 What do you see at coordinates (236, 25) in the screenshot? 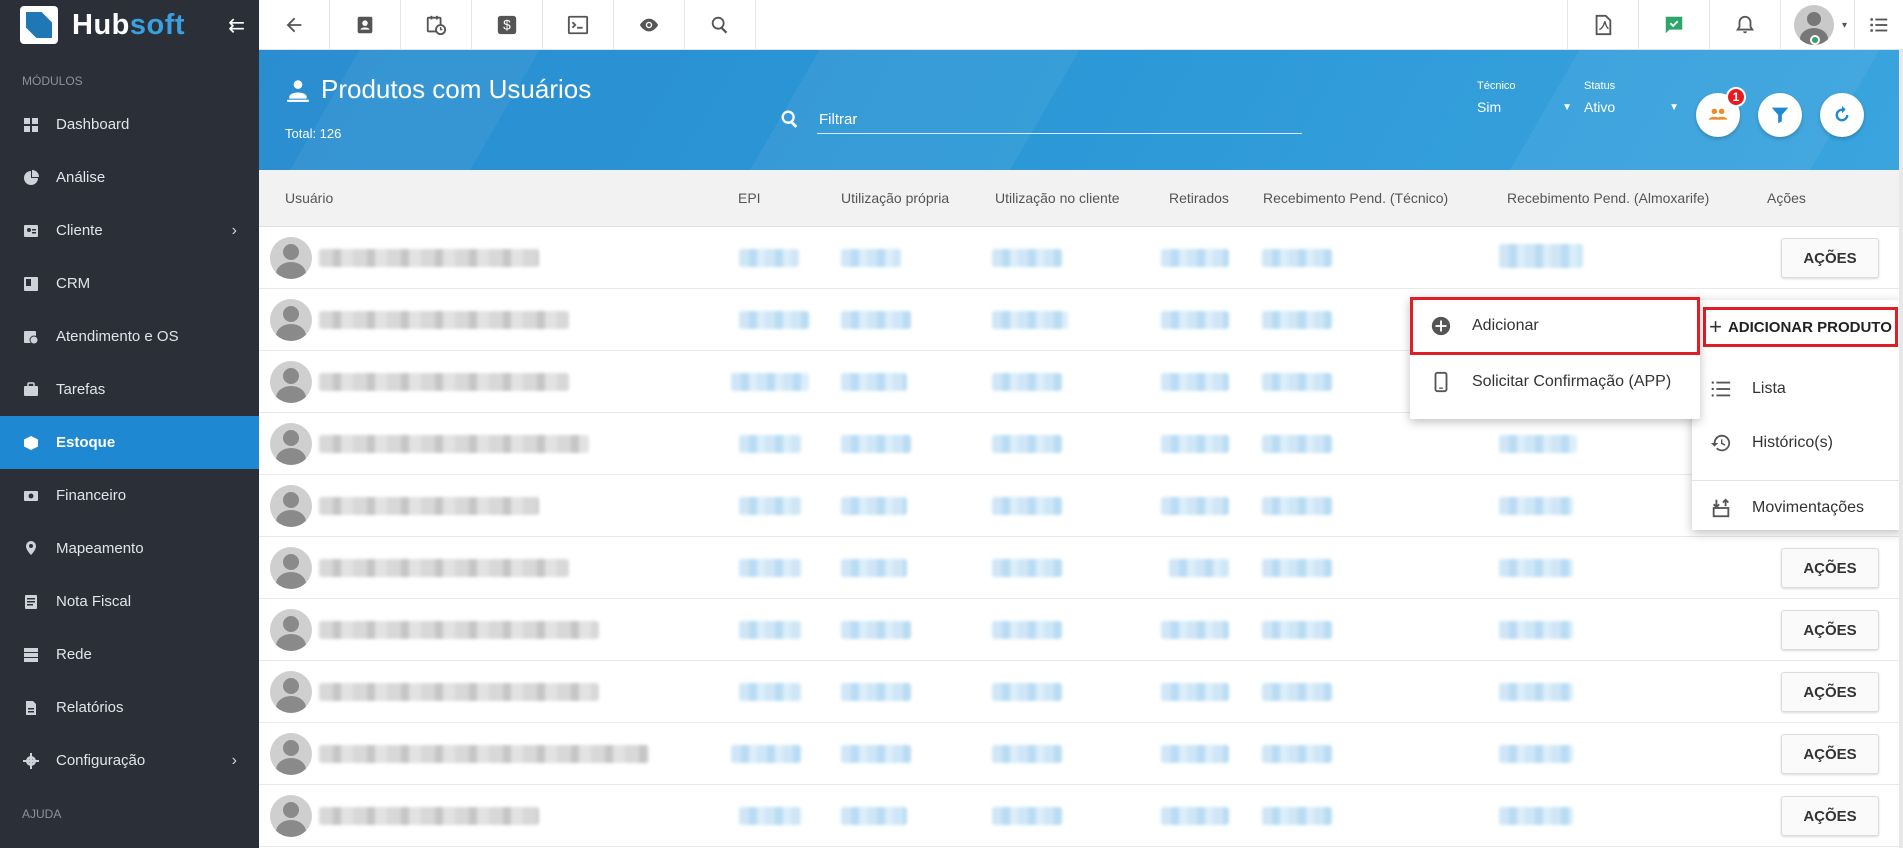
I see `collapse-sidebar-icon: ⇇` at bounding box center [236, 25].